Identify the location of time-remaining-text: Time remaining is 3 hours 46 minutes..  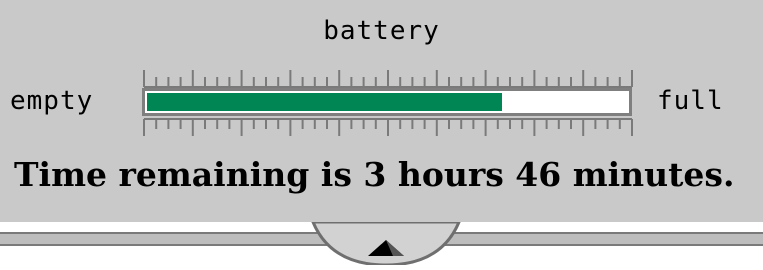
(374, 174).